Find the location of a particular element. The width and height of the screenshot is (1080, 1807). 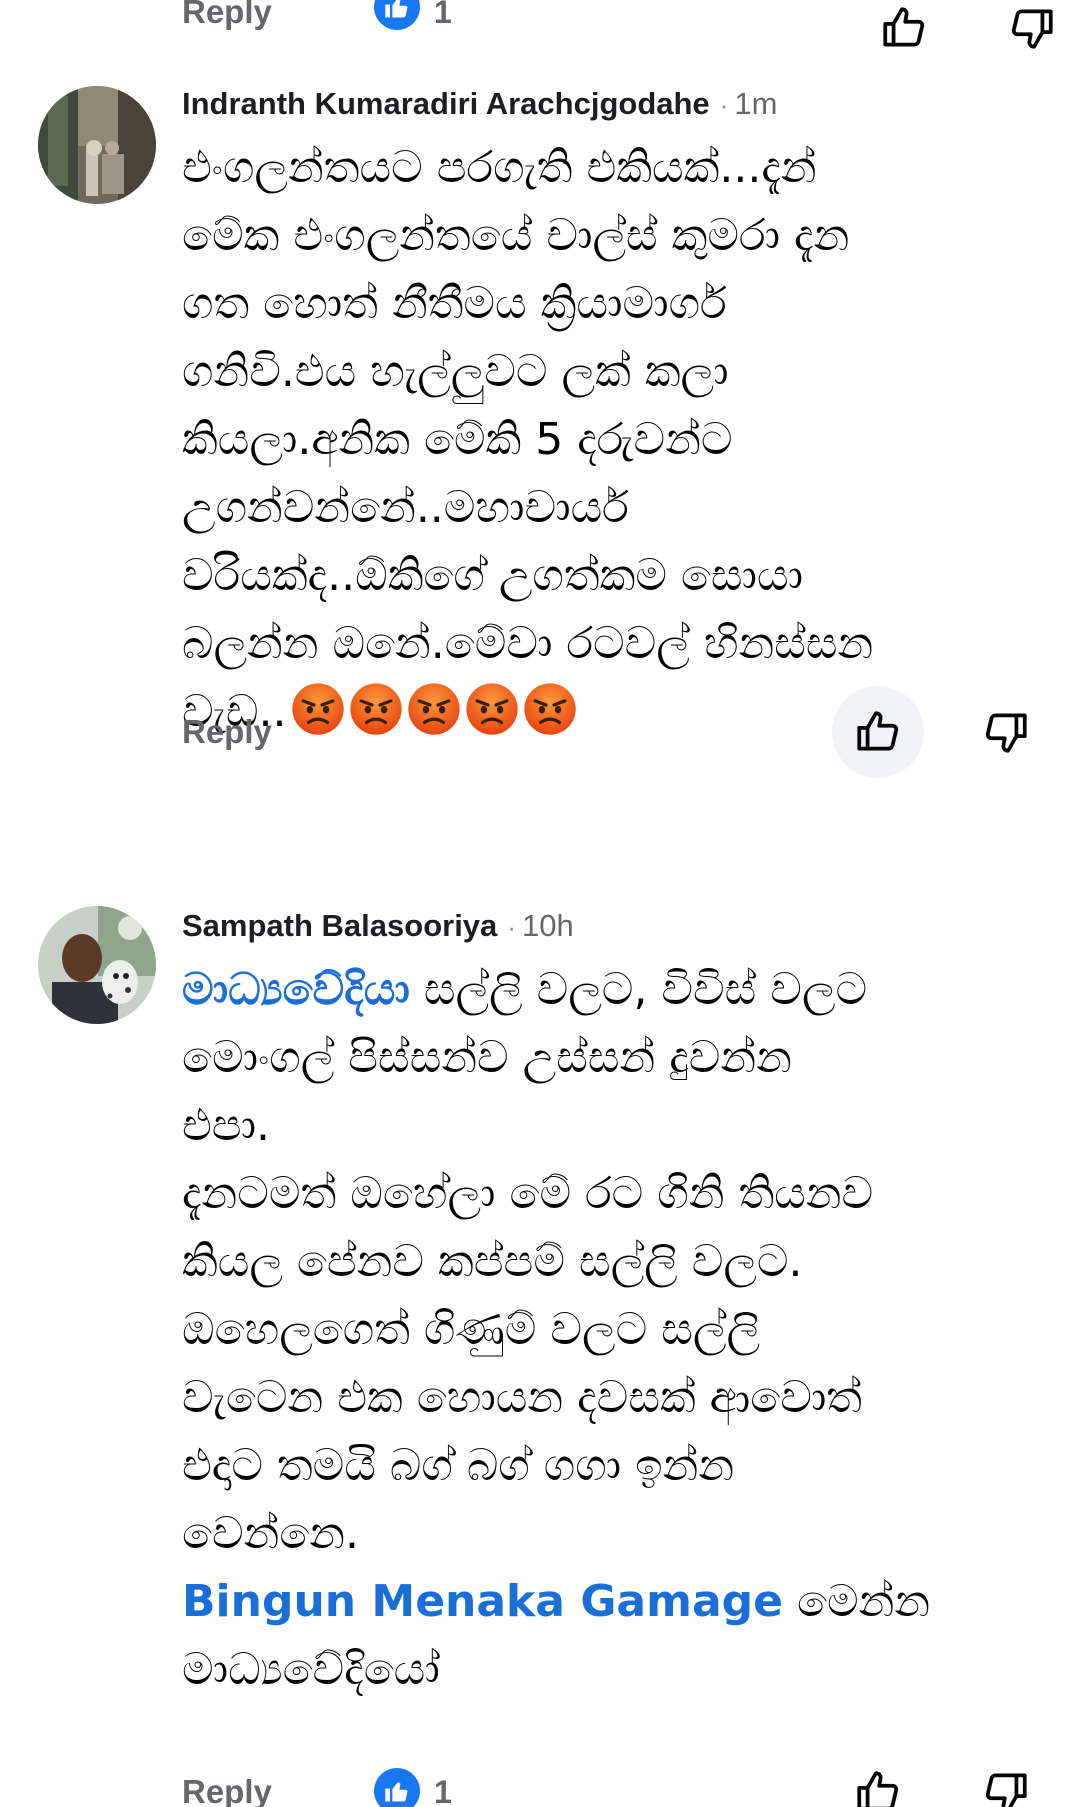

comment-actions: Reply 1 is located at coordinates (540, 1779).